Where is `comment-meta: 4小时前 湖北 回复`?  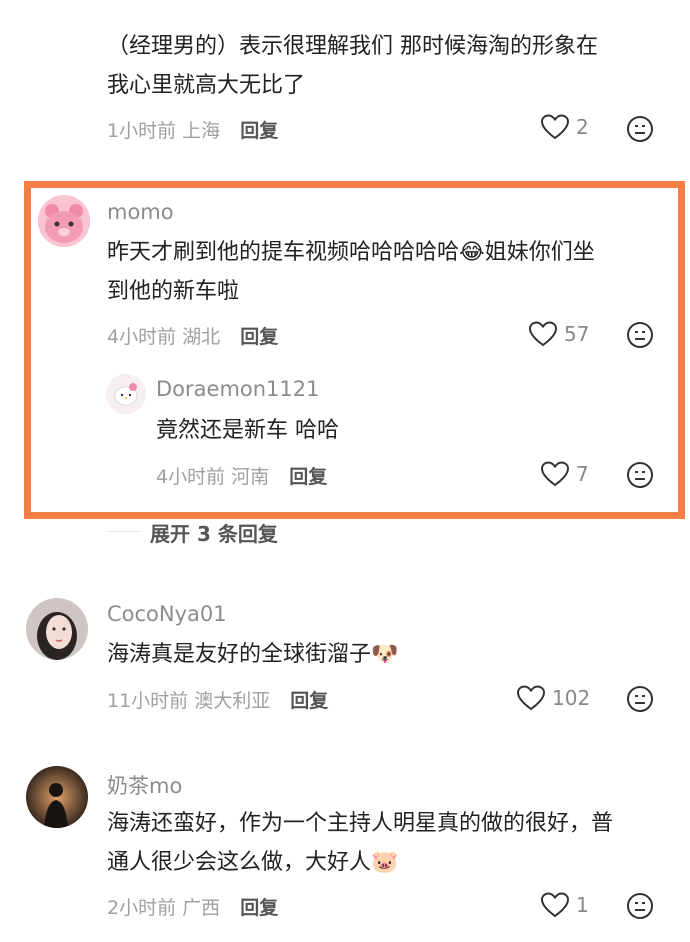 comment-meta: 4小时前 湖北 回复 is located at coordinates (192, 335).